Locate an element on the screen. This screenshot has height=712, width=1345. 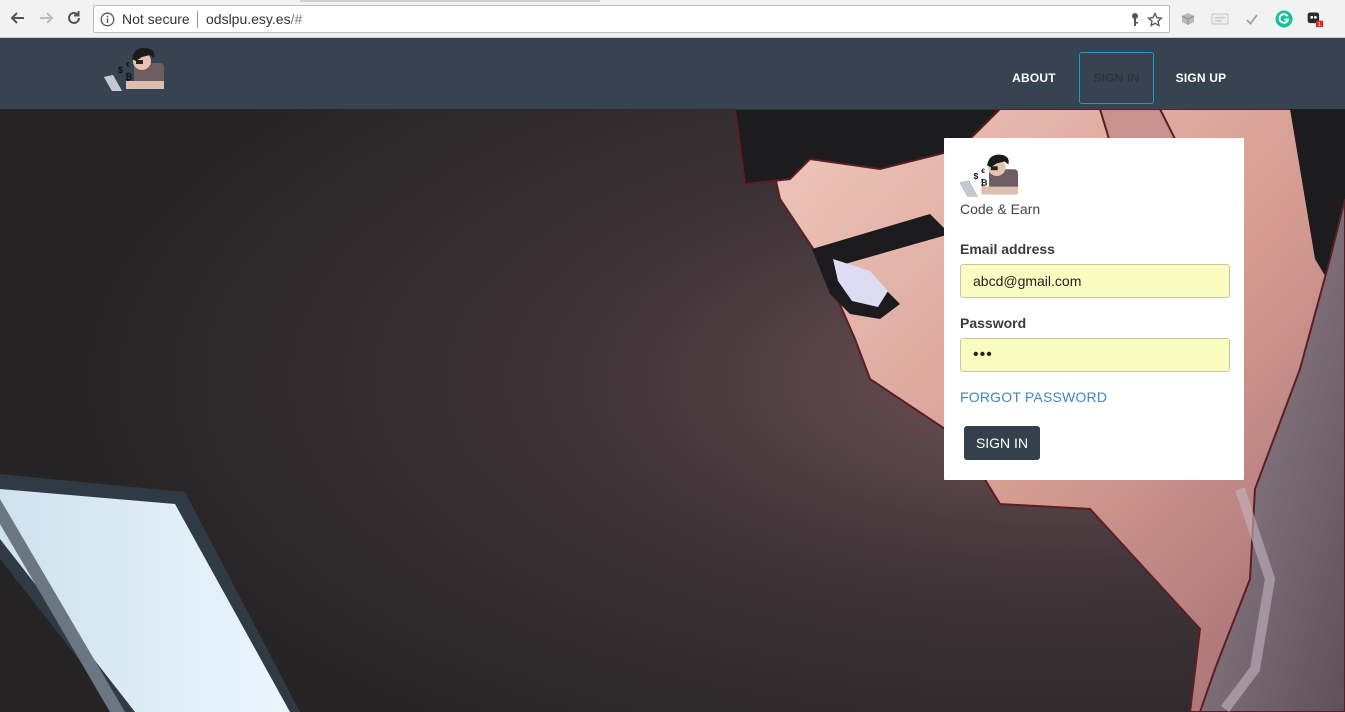
site-logo: $ ₿ € is located at coordinates (135, 70).